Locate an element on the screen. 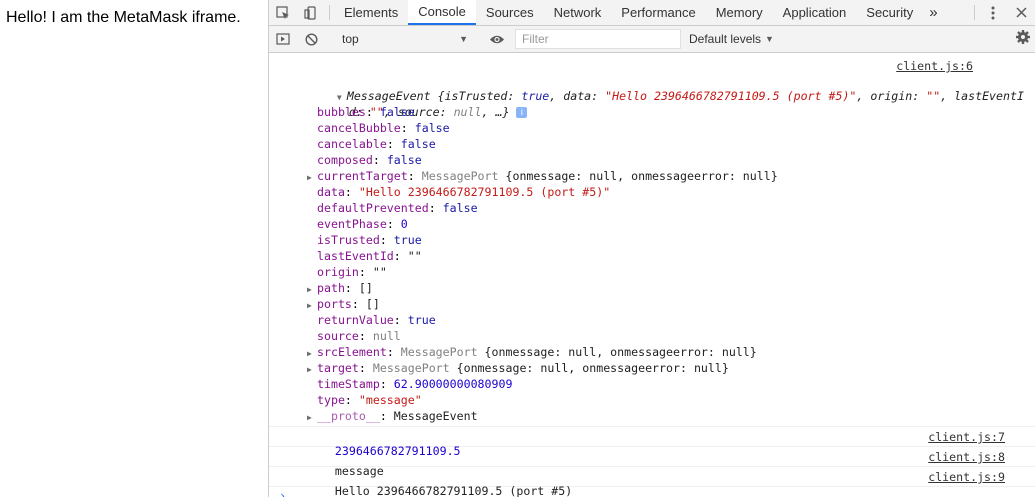 This screenshot has height=497, width=1035. prop-bubbles: bubbles: false is located at coordinates (366, 112).